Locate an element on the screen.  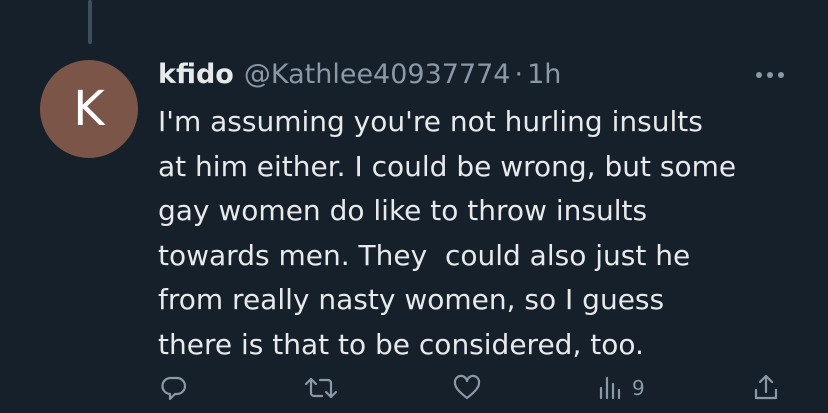
tweet-header: kfido @Kathlee40937774 · 1h is located at coordinates (359, 75).